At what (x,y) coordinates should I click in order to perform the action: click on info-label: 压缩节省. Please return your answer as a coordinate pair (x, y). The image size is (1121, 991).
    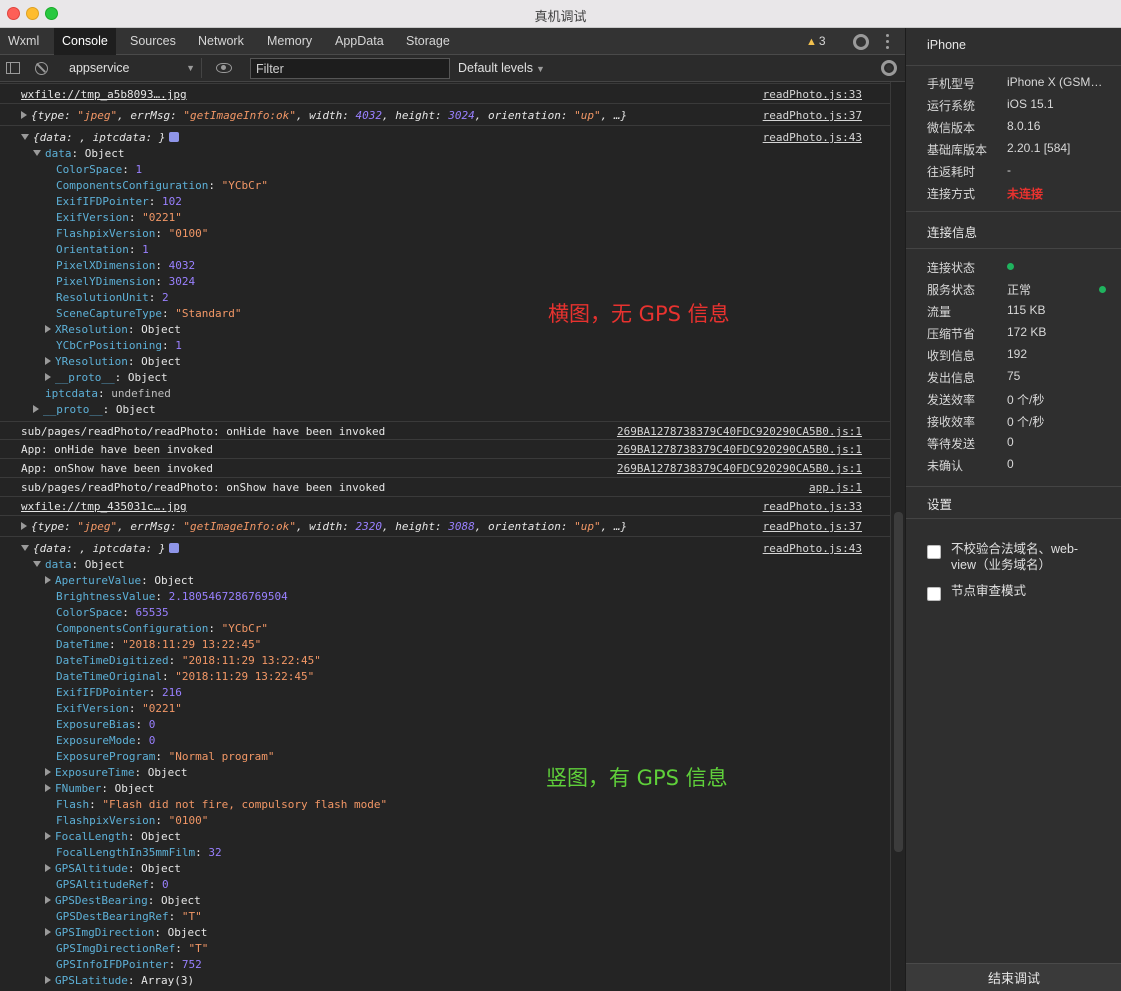
    Looking at the image, I should click on (951, 334).